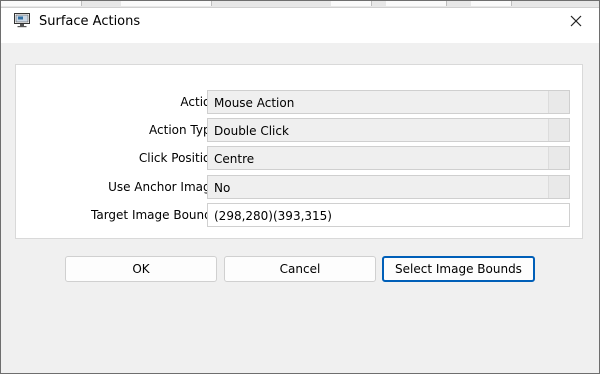 Image resolution: width=600 pixels, height=374 pixels. What do you see at coordinates (254, 103) in the screenshot?
I see `action-value: Mouse Action` at bounding box center [254, 103].